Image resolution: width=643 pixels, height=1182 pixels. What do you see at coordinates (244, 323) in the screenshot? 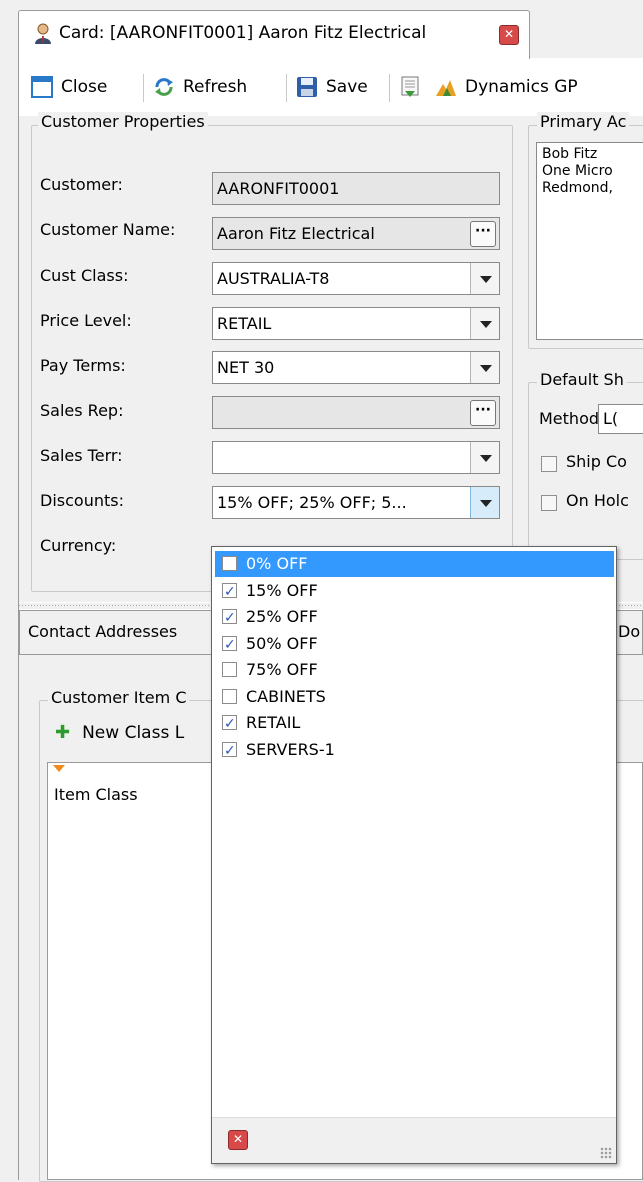
I see `price-level-value: RETAIL` at bounding box center [244, 323].